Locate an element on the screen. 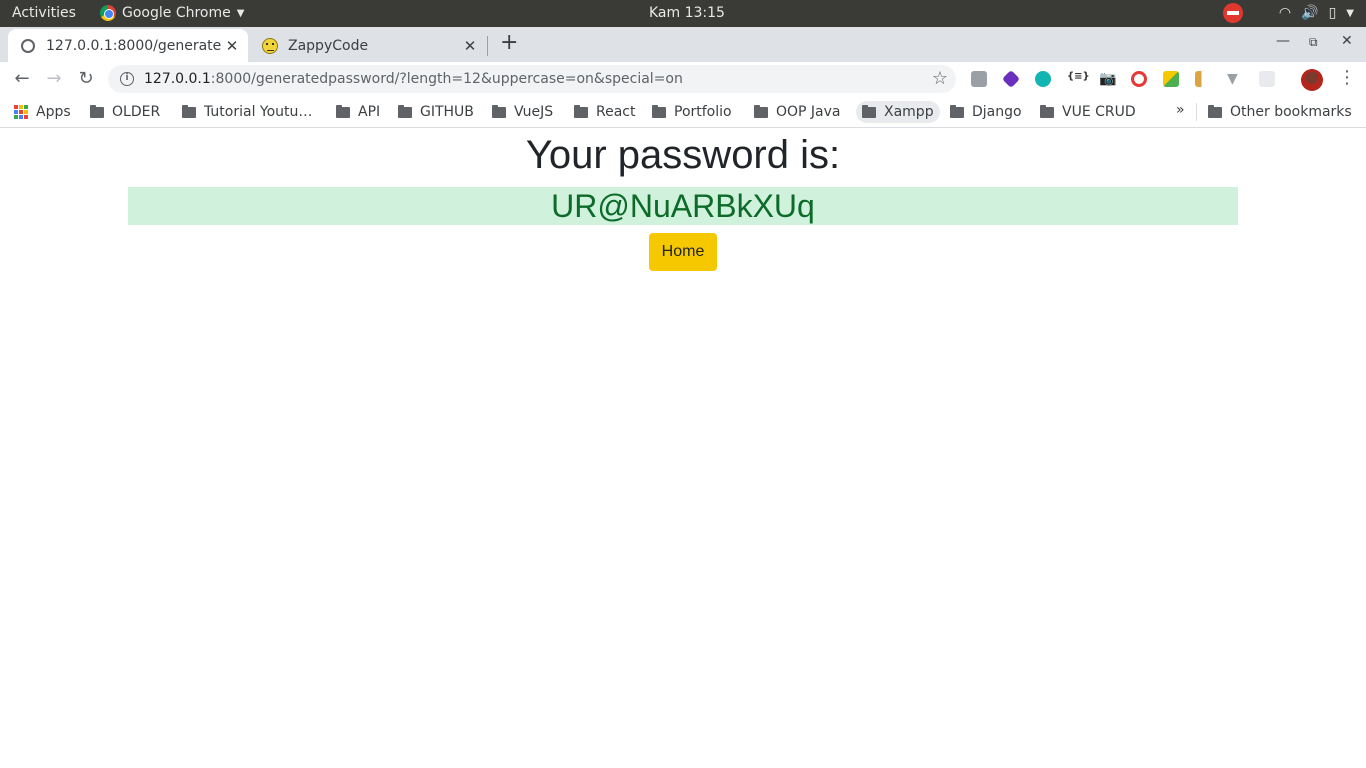 The width and height of the screenshot is (1366, 768). home-button: Home is located at coordinates (683, 252).